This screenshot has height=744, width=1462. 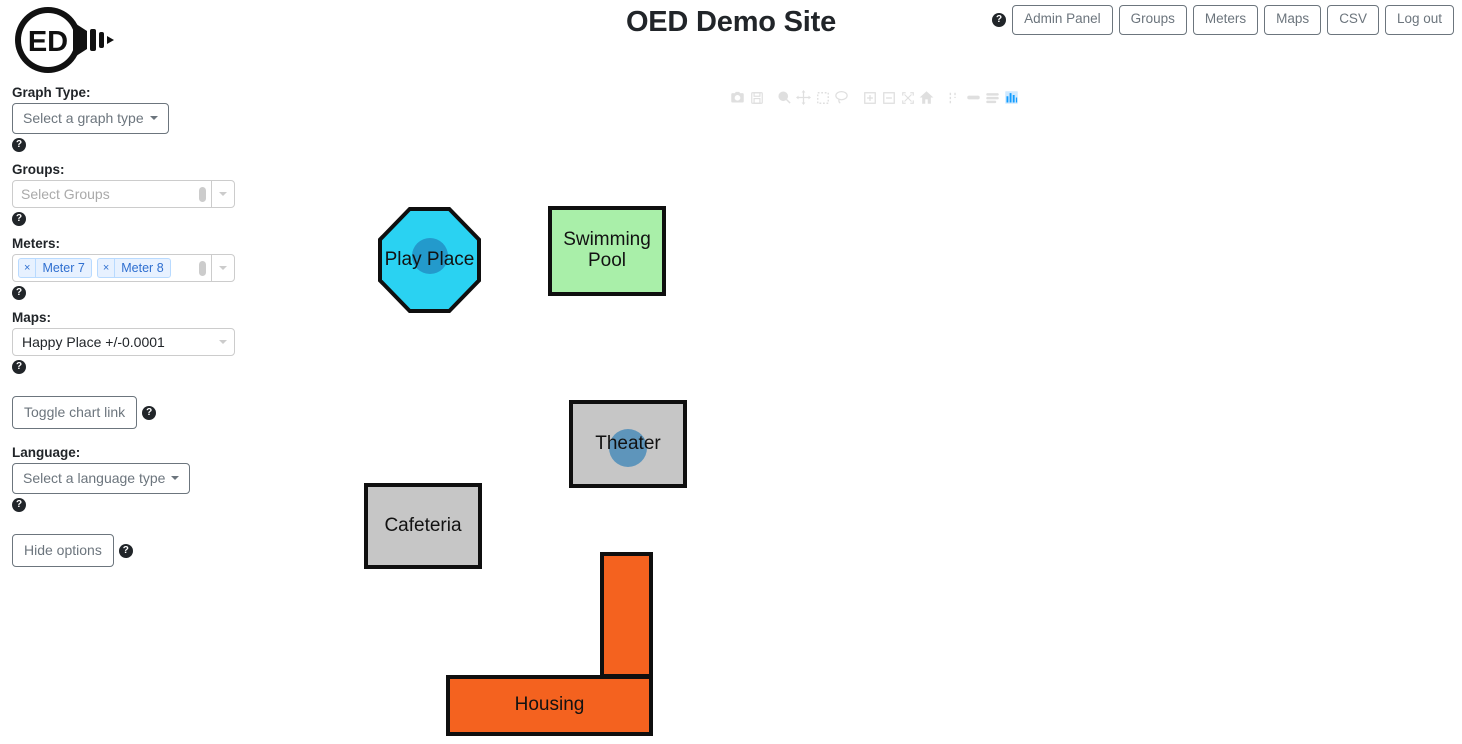 I want to click on toggle-chart-link-button: Toggle chart link, so click(x=75, y=412).